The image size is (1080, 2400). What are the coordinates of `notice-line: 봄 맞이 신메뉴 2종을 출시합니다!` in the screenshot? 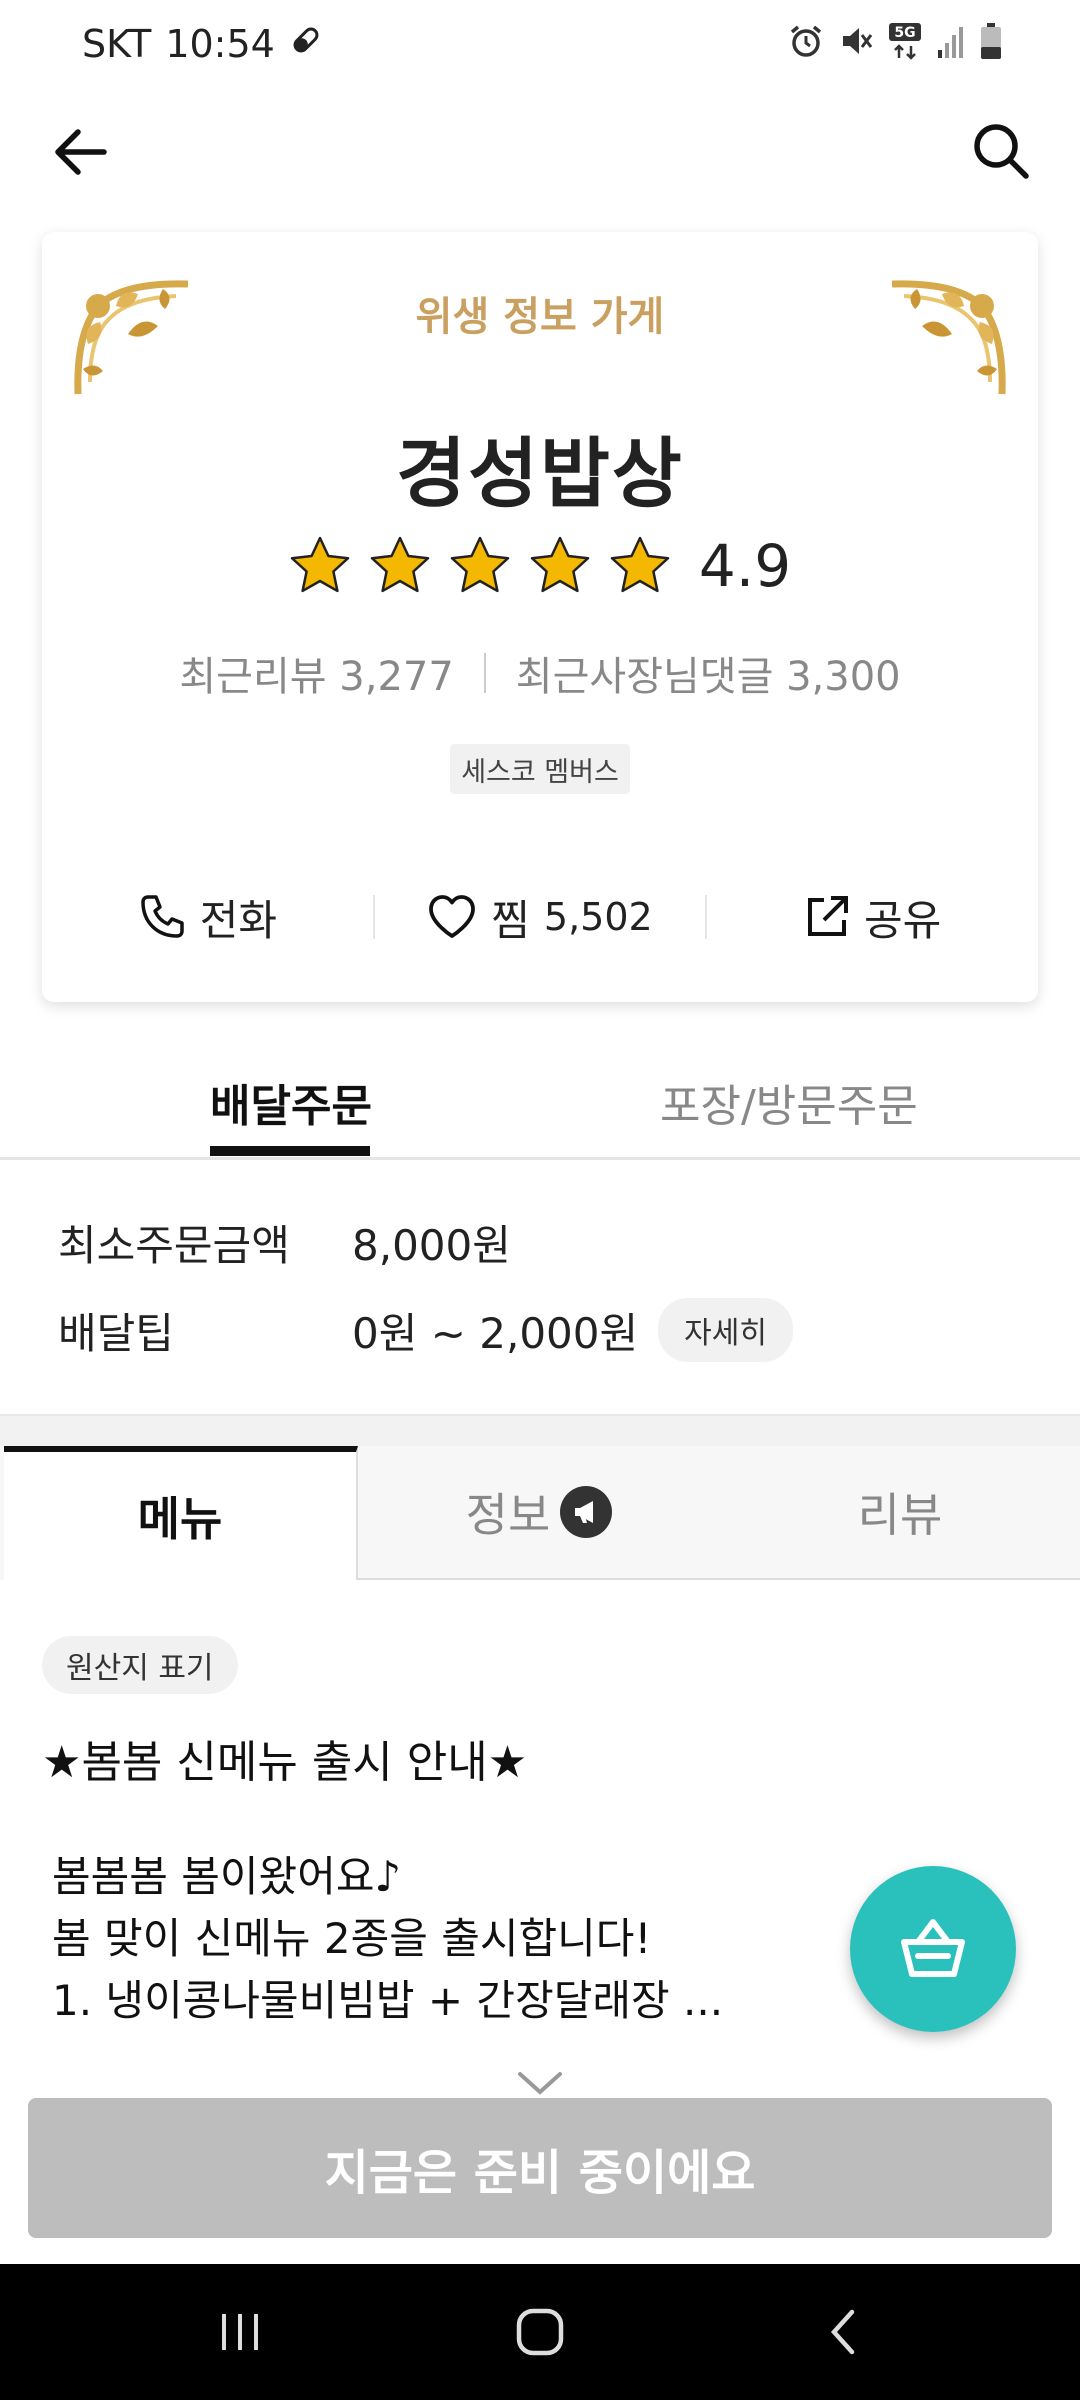 It's located at (352, 1938).